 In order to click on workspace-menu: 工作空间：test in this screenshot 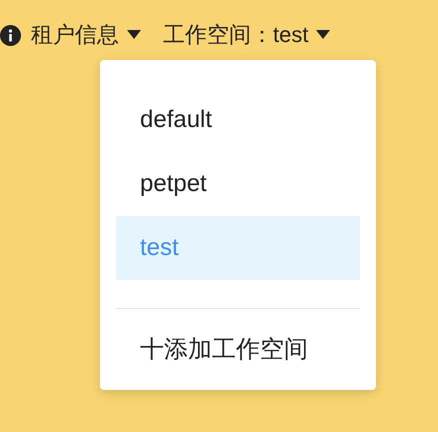, I will do `click(246, 35)`.